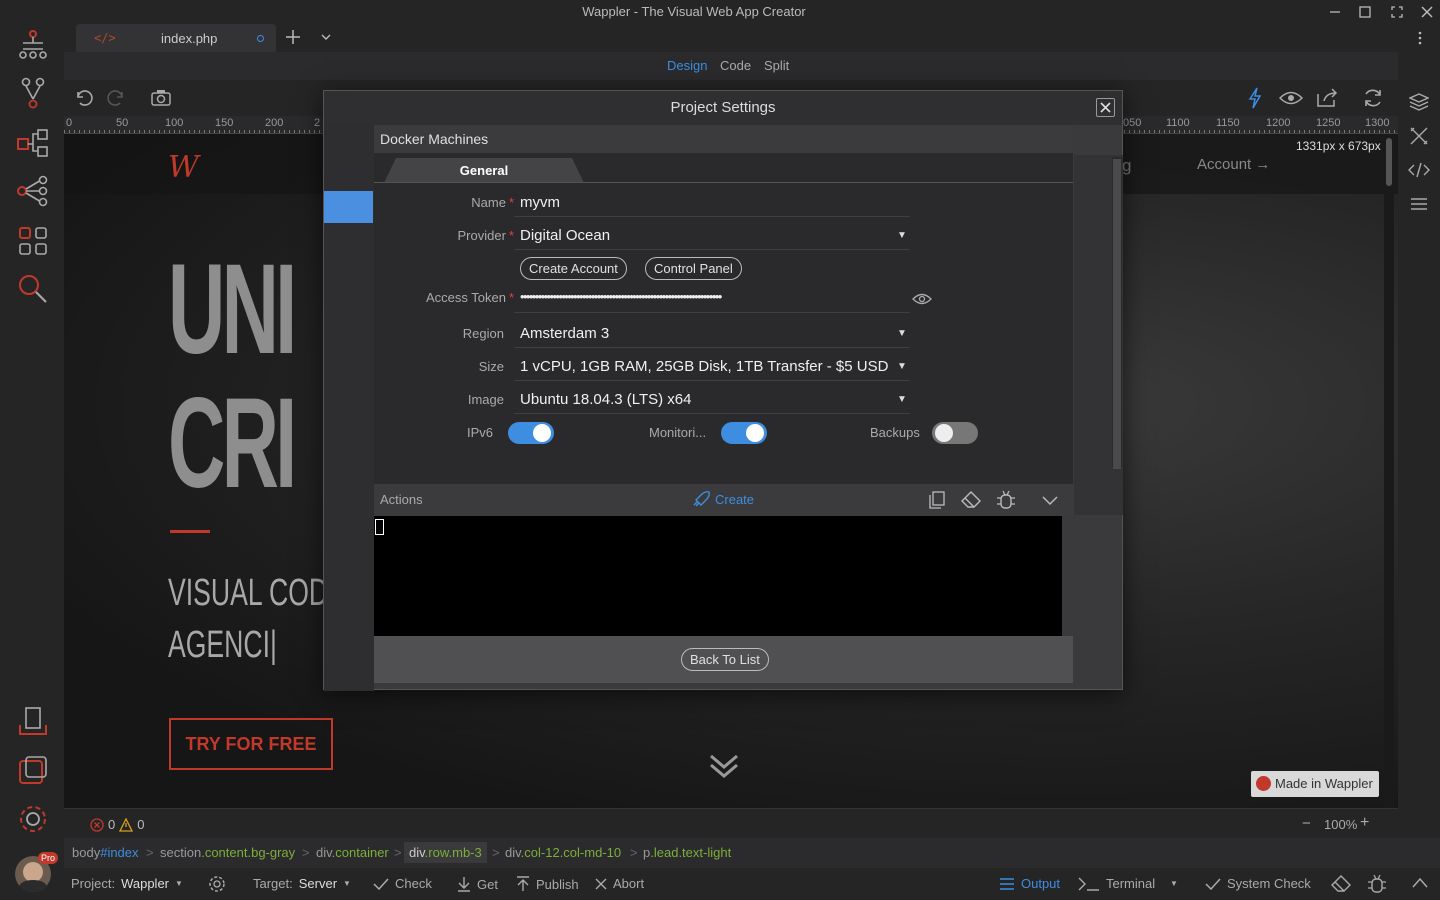  I want to click on form-scrollbar, so click(1117, 313).